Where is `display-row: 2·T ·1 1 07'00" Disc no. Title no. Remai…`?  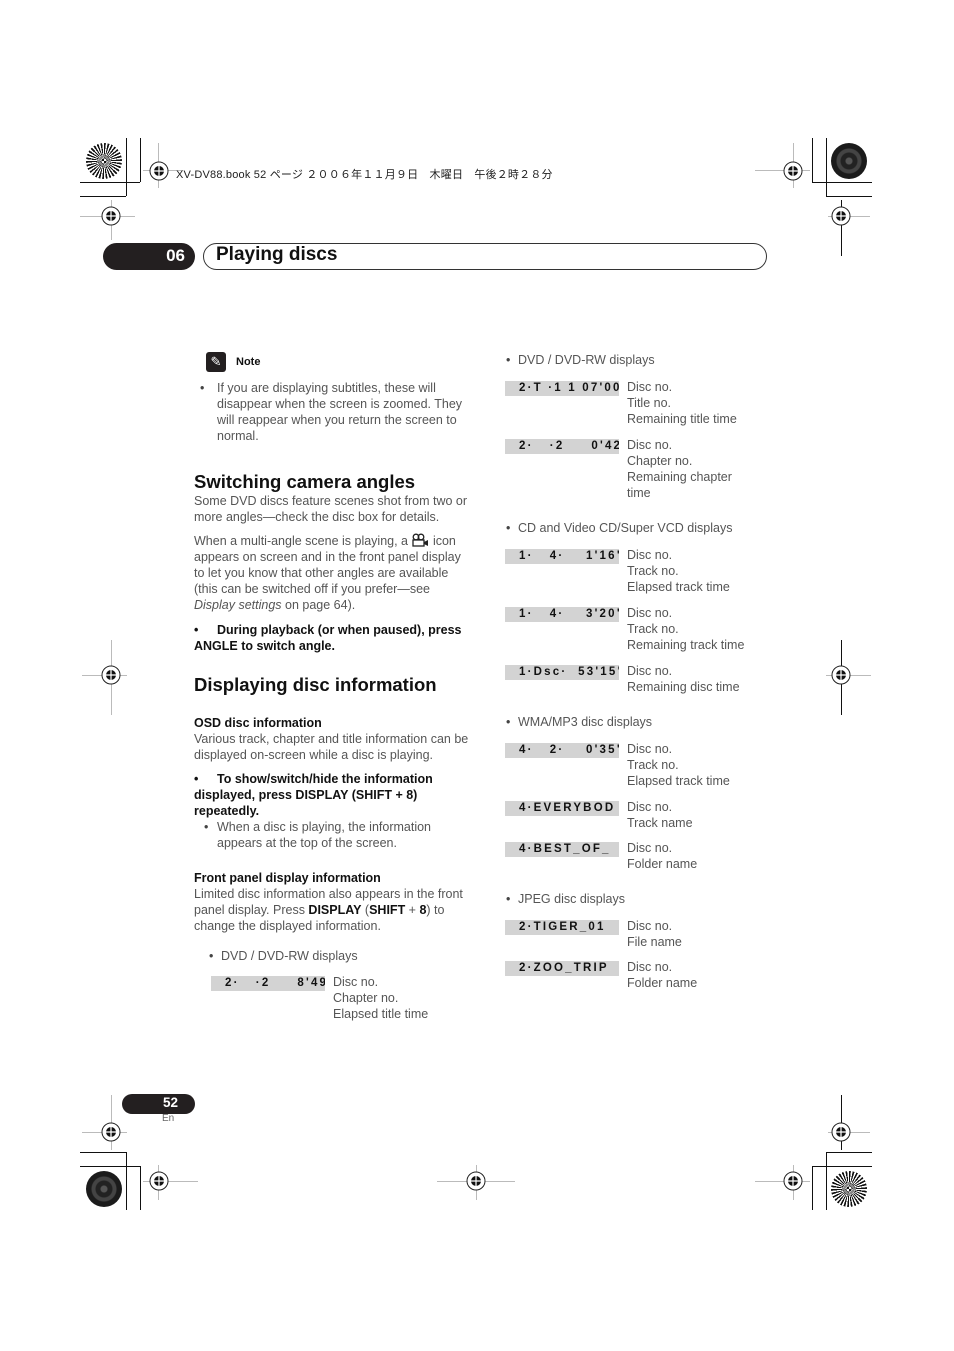 display-row: 2·T ·1 1 07'00" Disc no. Title no. Remai… is located at coordinates (640, 403).